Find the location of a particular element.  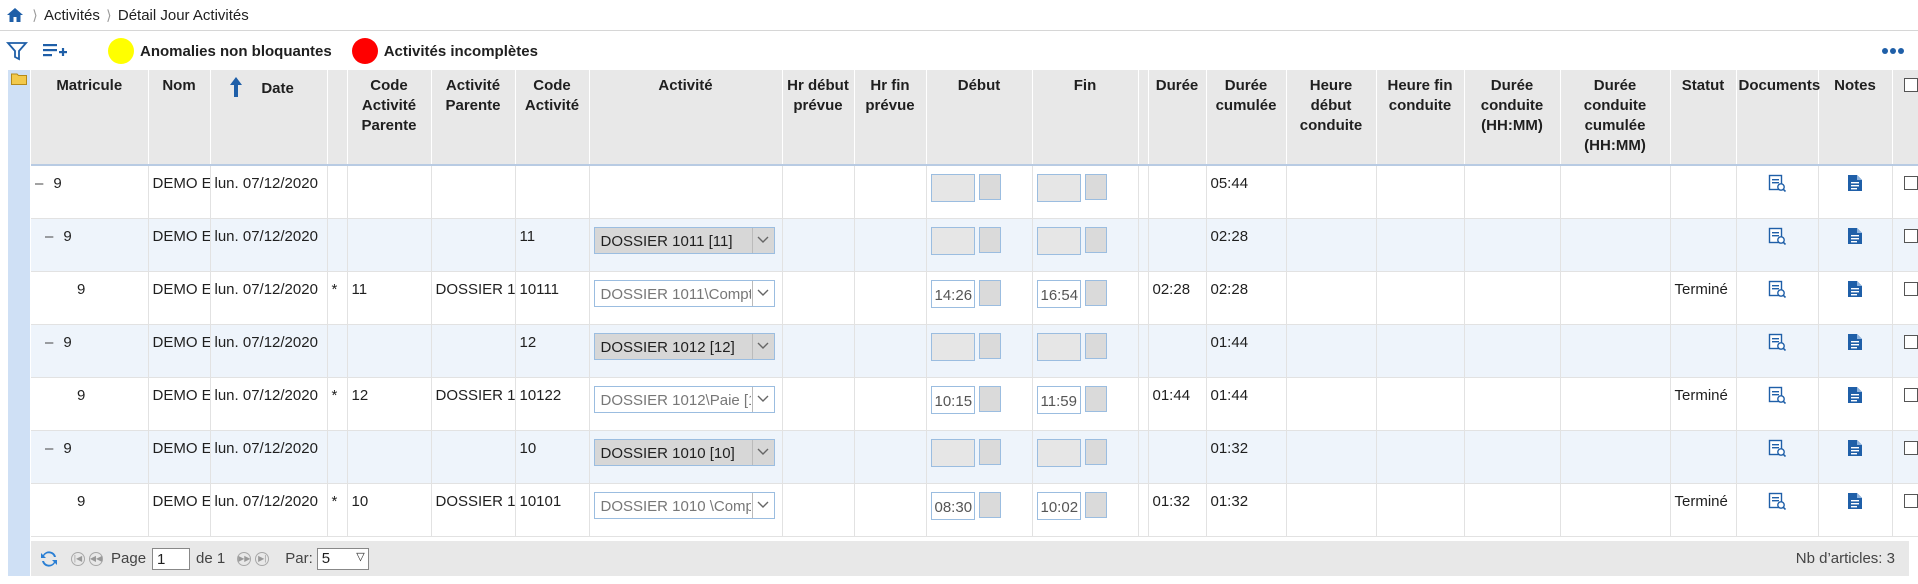

end-time-input: 10:02 is located at coordinates (1058, 505).